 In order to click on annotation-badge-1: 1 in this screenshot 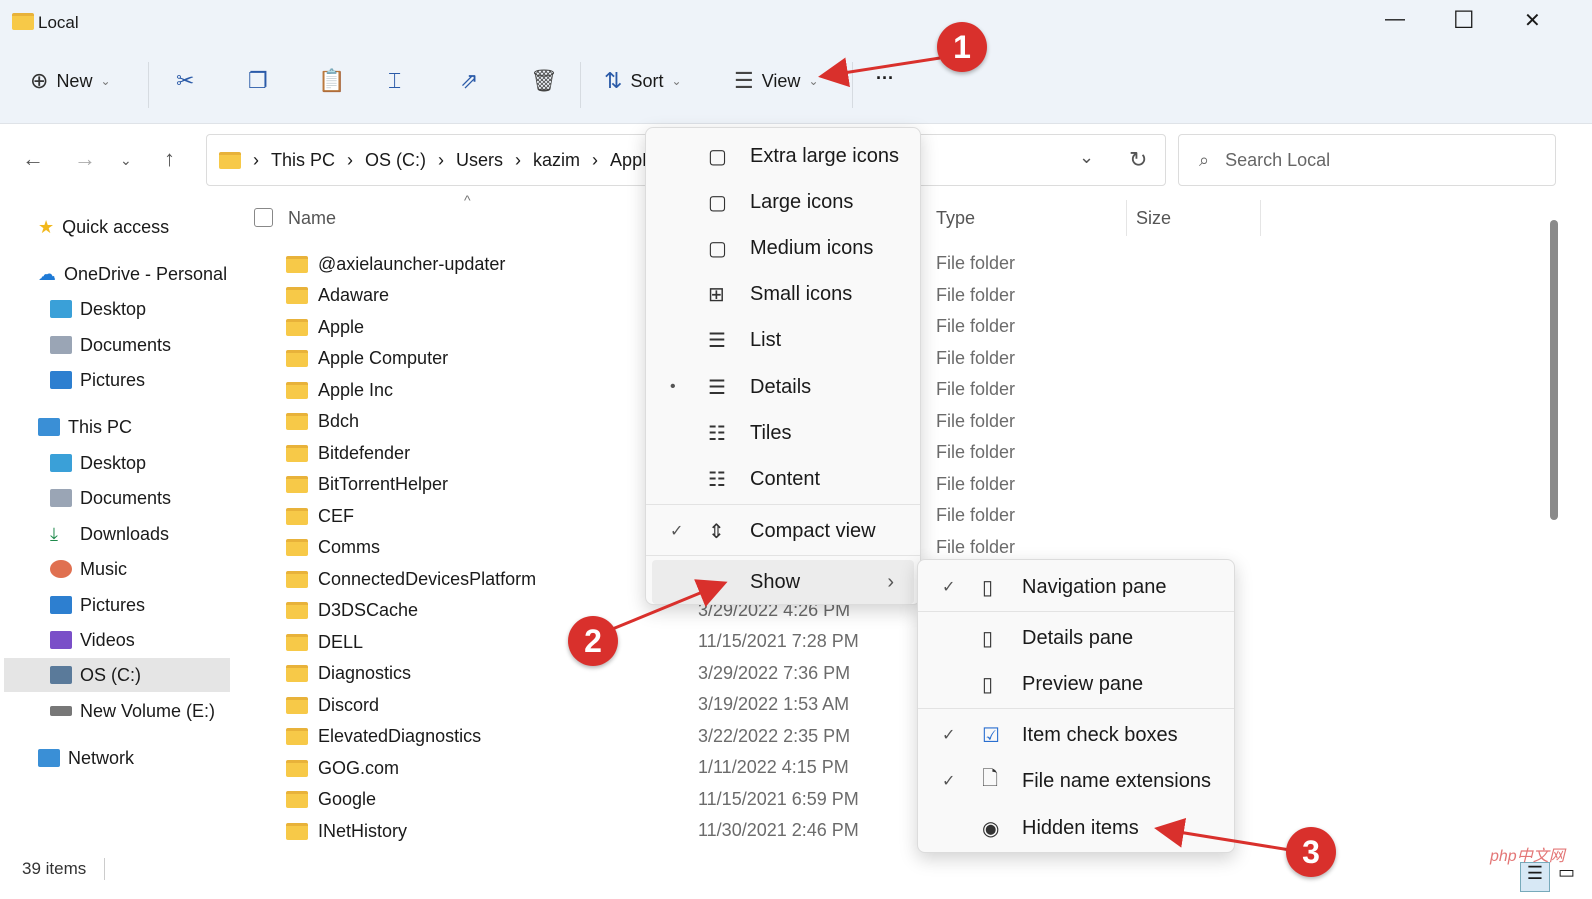, I will do `click(962, 47)`.